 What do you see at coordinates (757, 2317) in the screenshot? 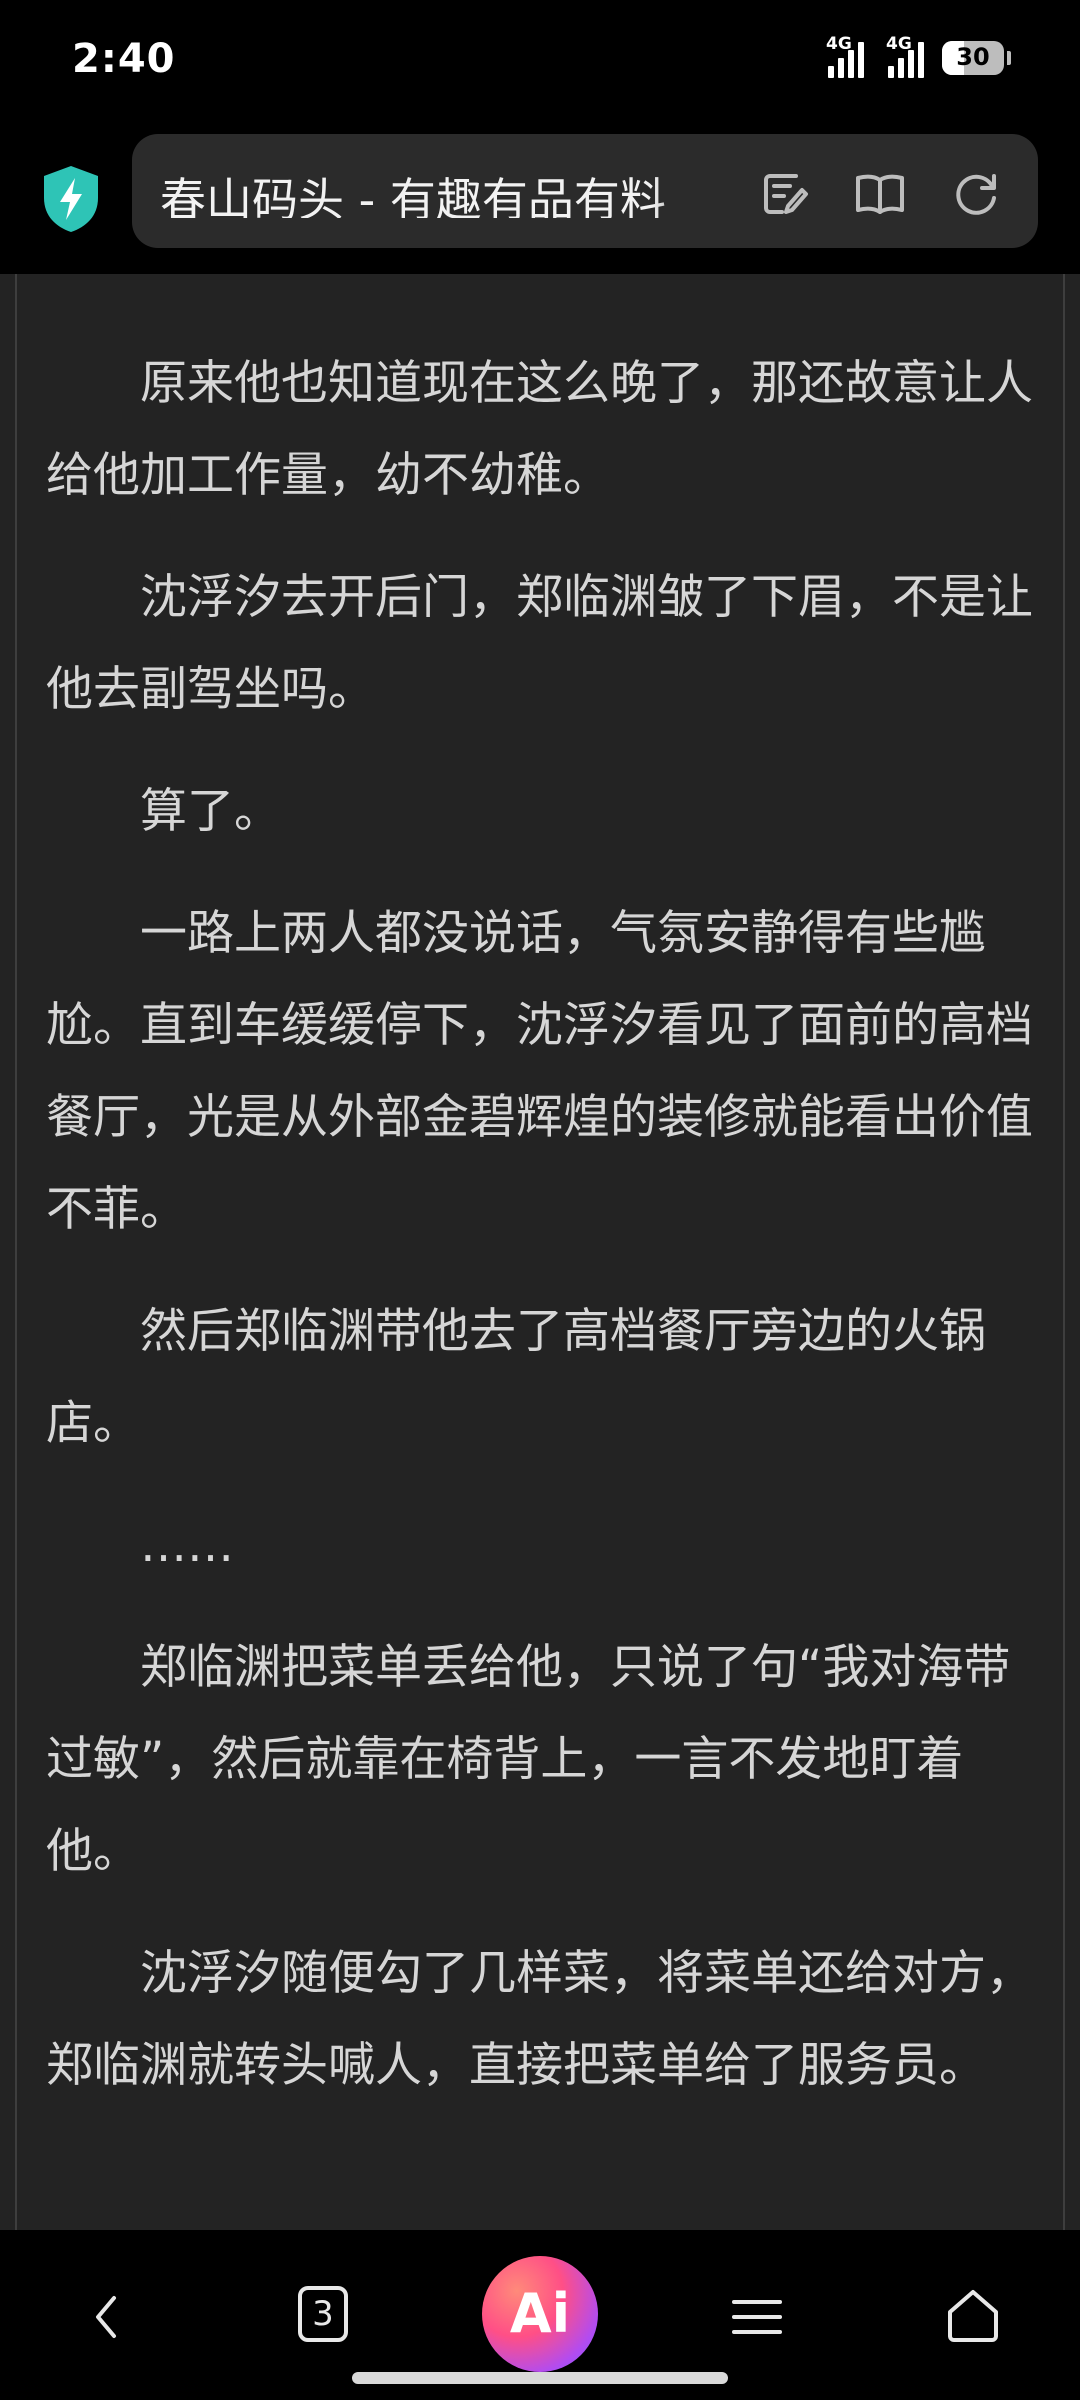
I see `menu-icon` at bounding box center [757, 2317].